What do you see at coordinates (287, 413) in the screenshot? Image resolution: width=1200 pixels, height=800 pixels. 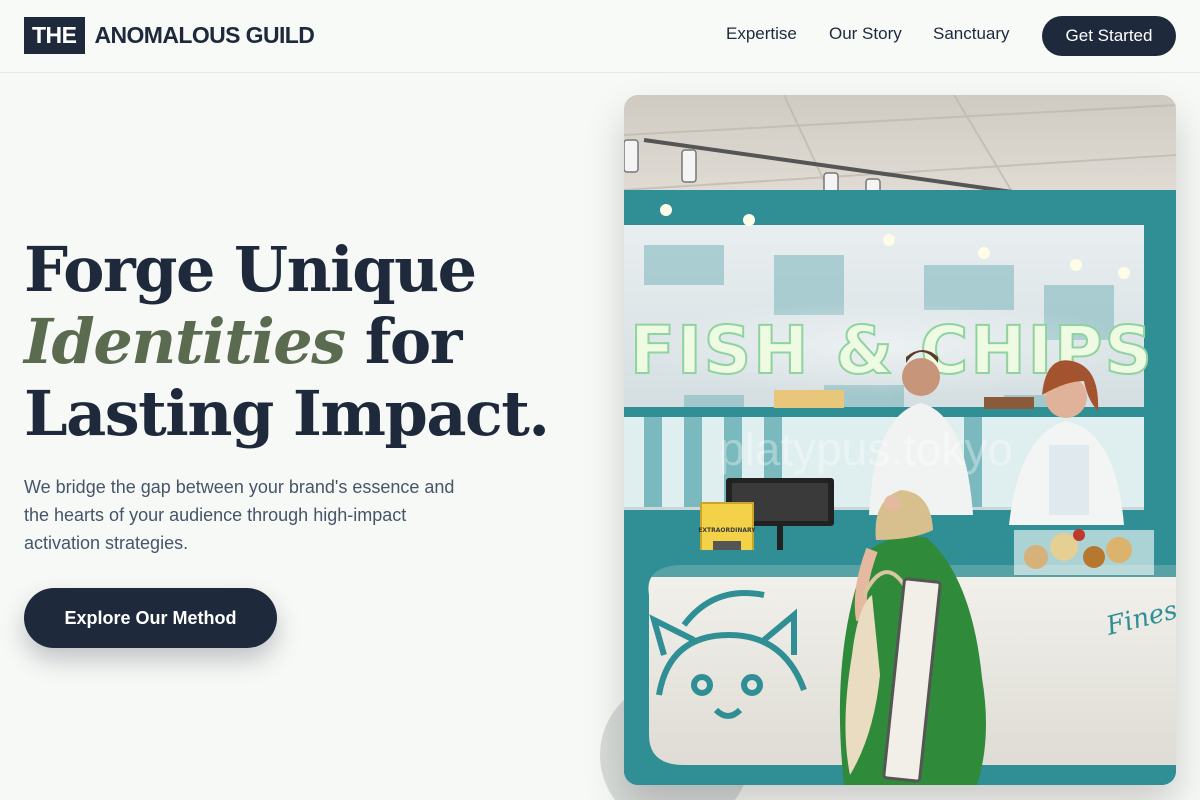 I see `headline-line-3: Lasting Impact.` at bounding box center [287, 413].